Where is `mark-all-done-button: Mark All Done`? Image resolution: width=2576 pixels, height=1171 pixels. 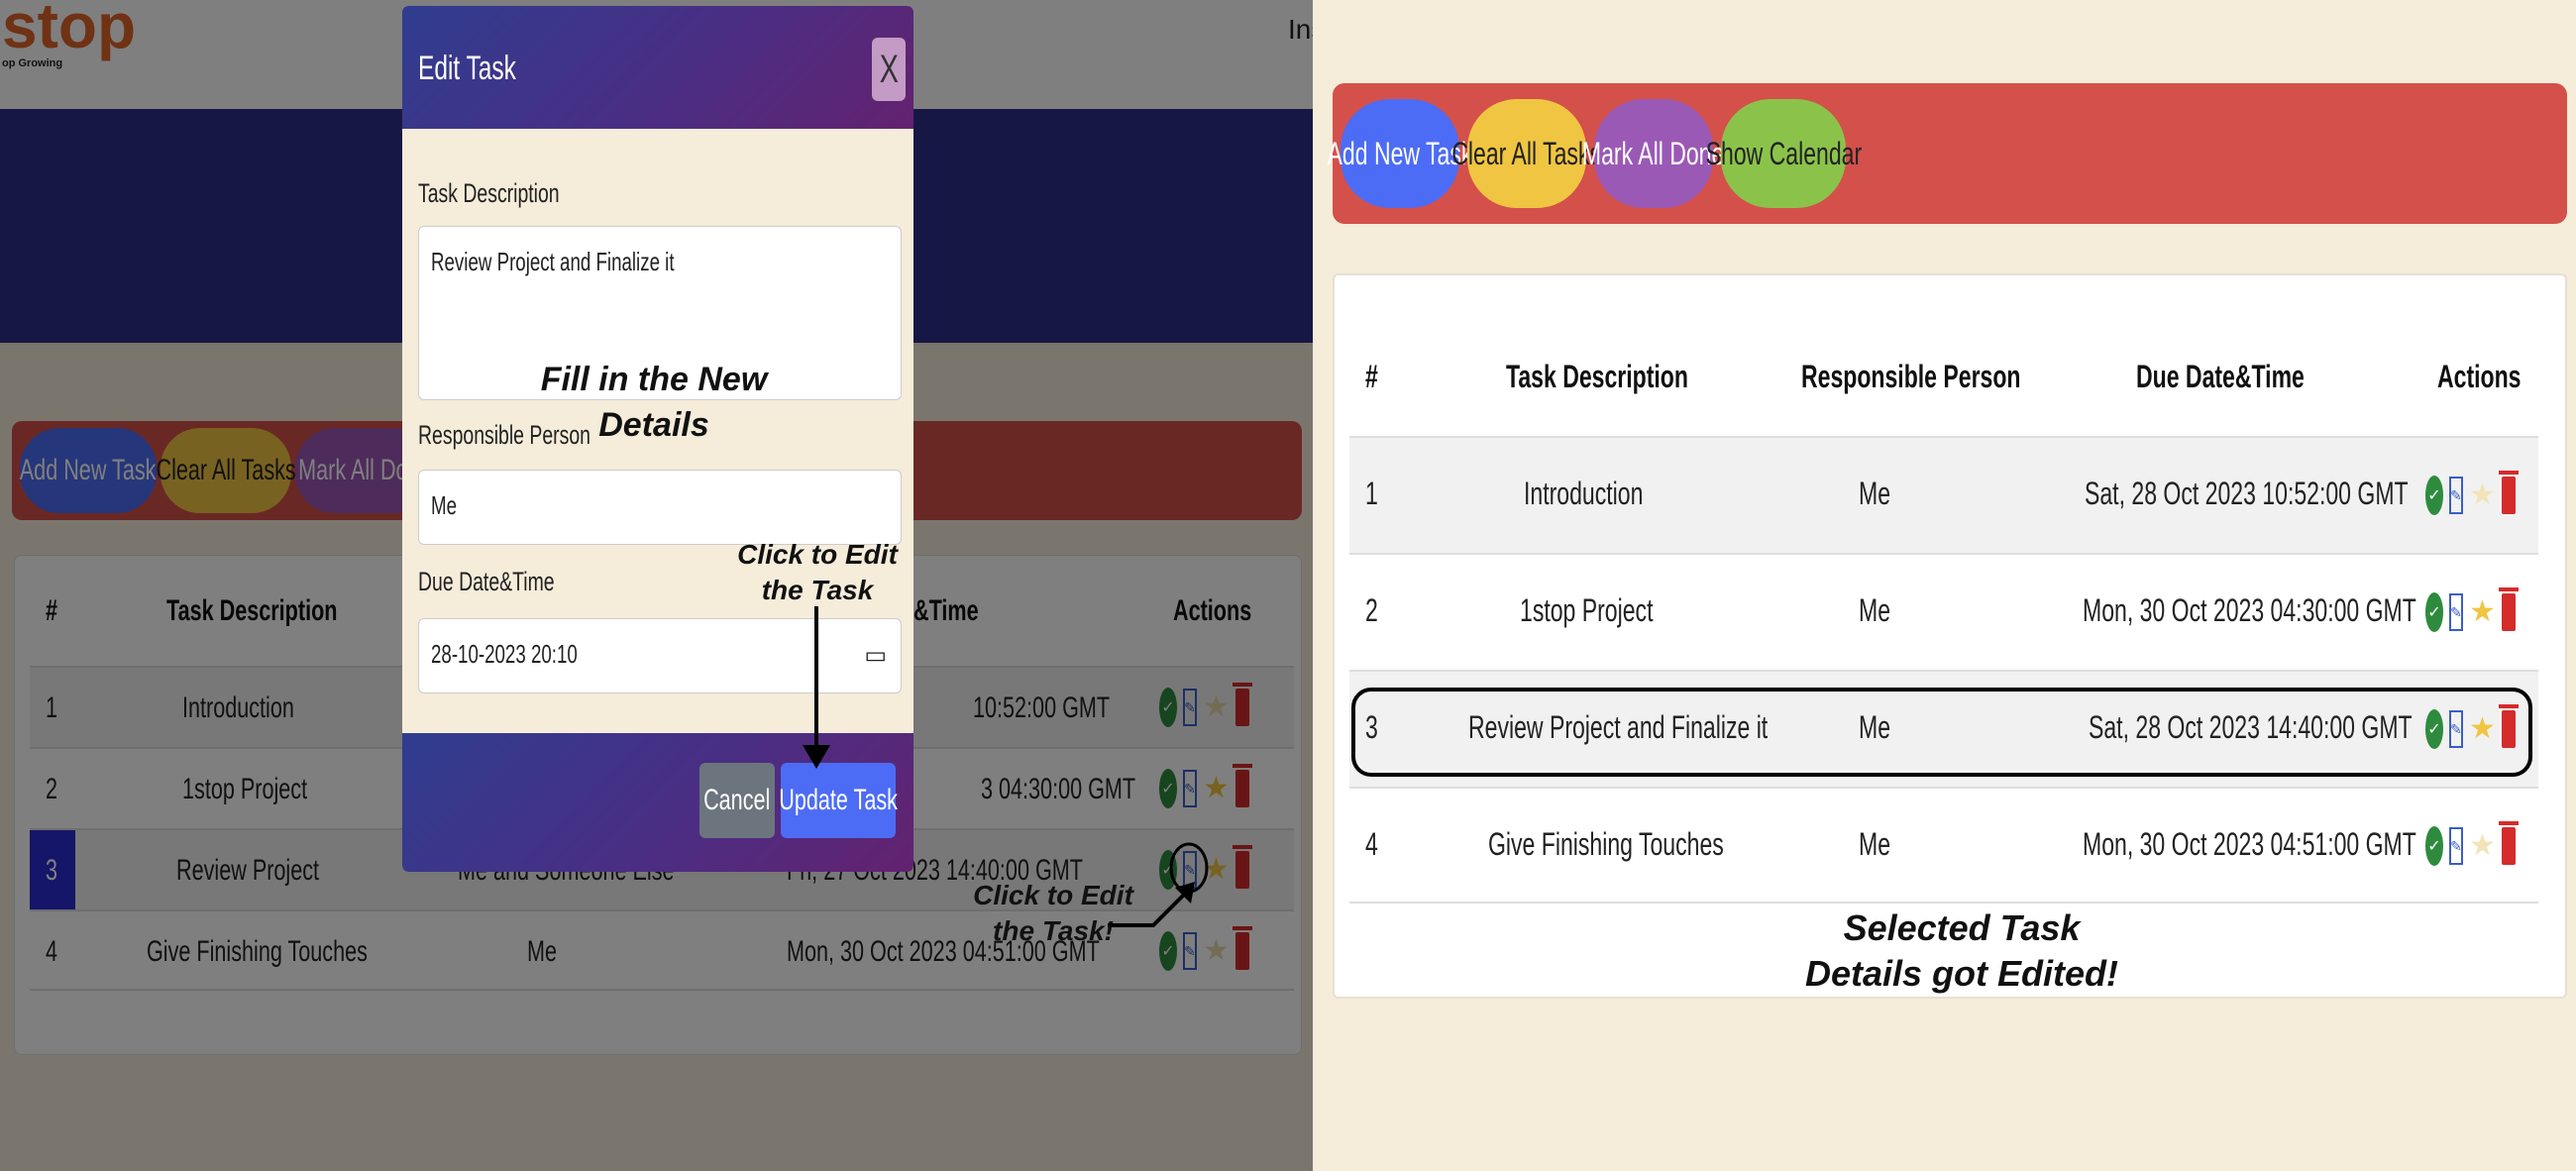
mark-all-done-button: Mark All Done is located at coordinates (1653, 153).